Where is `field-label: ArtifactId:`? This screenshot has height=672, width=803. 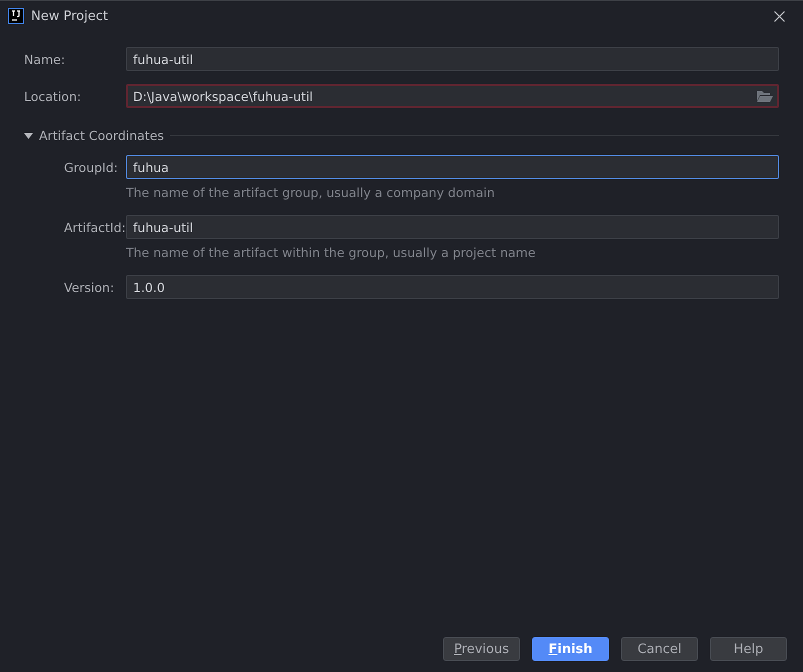
field-label: ArtifactId: is located at coordinates (95, 227).